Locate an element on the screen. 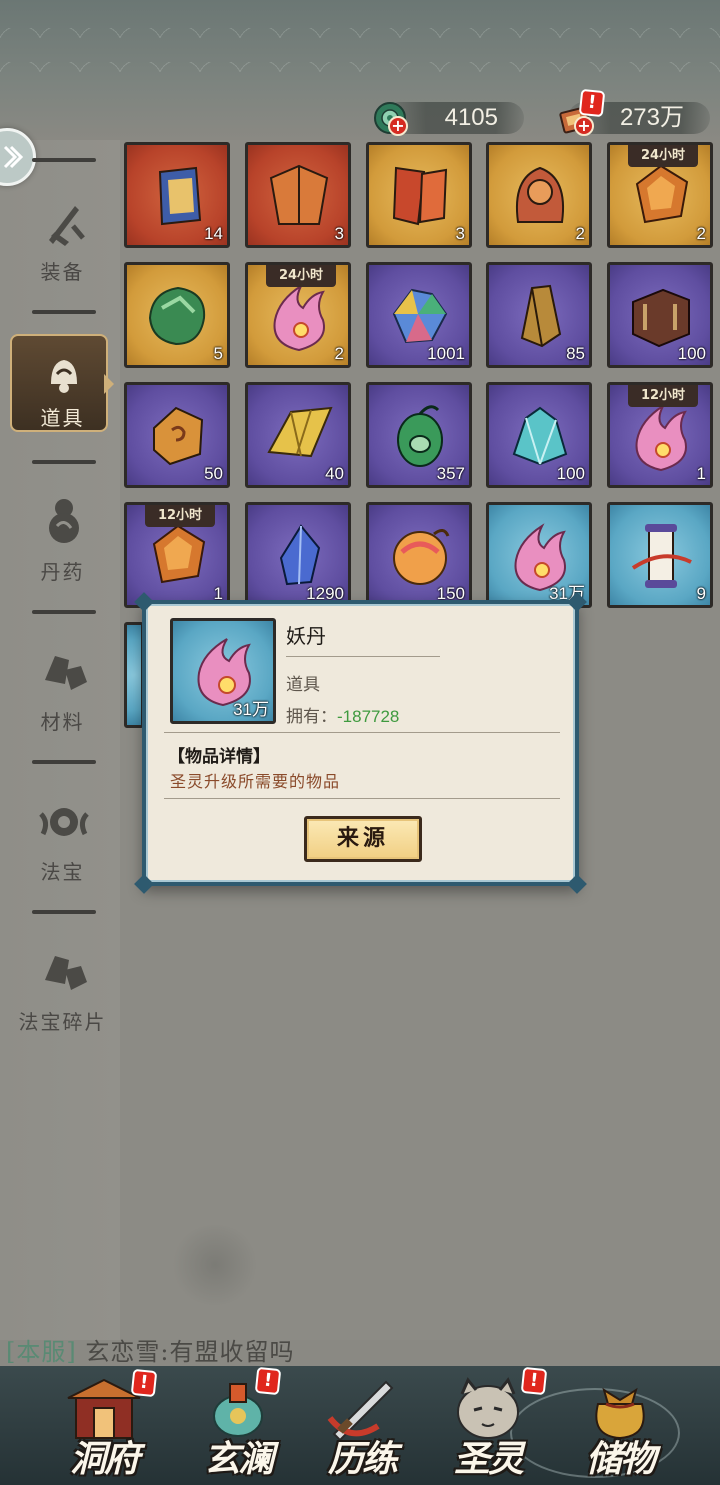 Image resolution: width=720 pixels, height=1485 pixels. sidebar-item-props: 道具 is located at coordinates (60, 370).